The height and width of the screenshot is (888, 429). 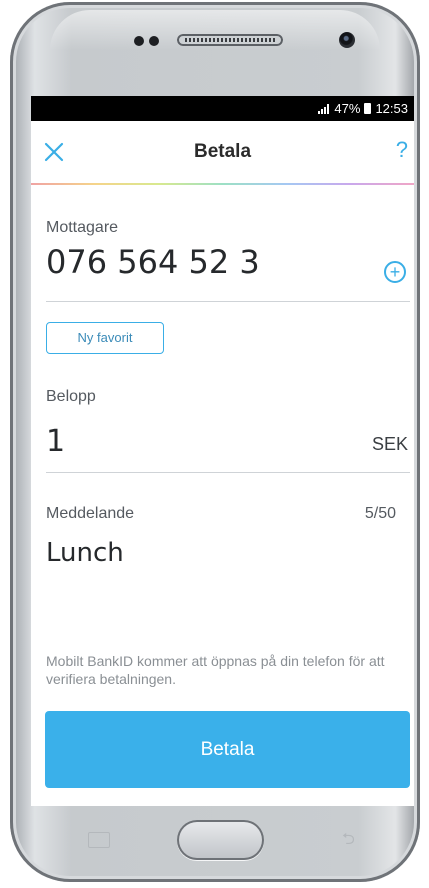 What do you see at coordinates (71, 396) in the screenshot?
I see `amount-label: Belopp` at bounding box center [71, 396].